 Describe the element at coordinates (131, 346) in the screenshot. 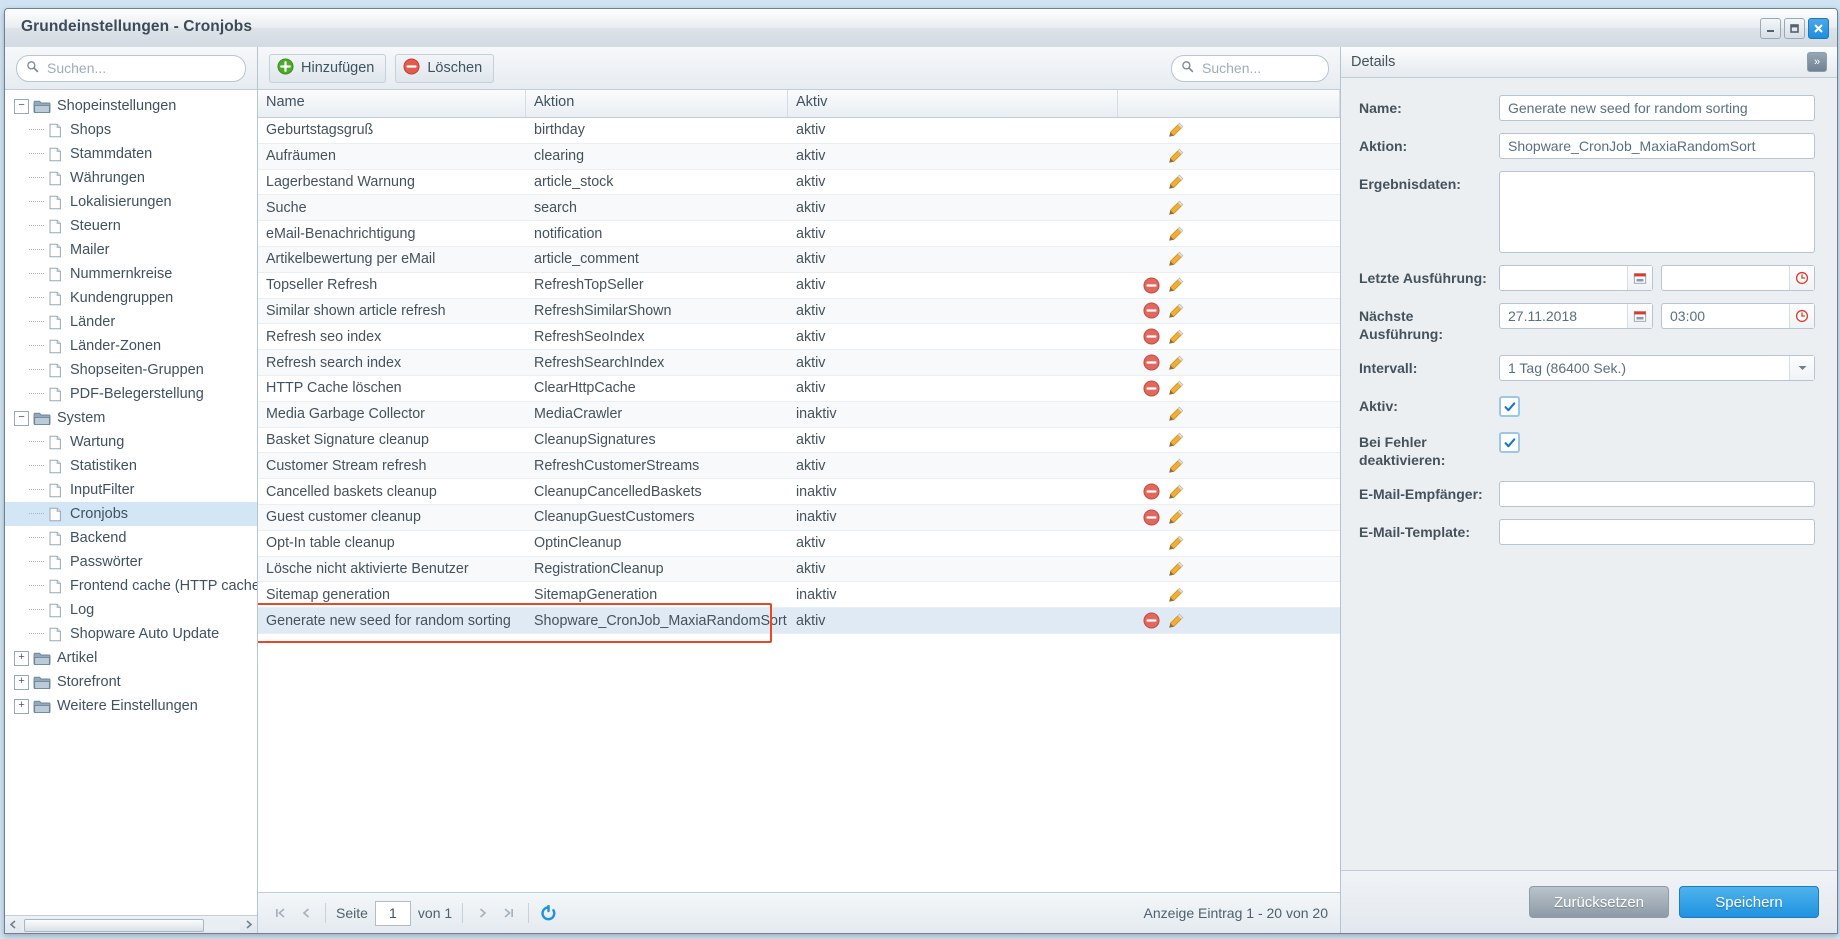

I see `sidebar-item-l-nder-zonen: Länder-Zonen` at that location.